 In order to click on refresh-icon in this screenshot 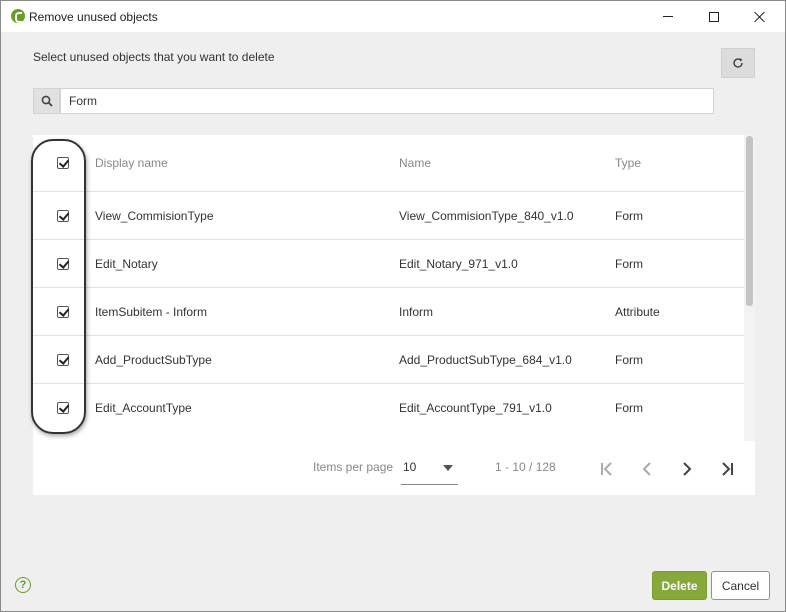, I will do `click(738, 63)`.